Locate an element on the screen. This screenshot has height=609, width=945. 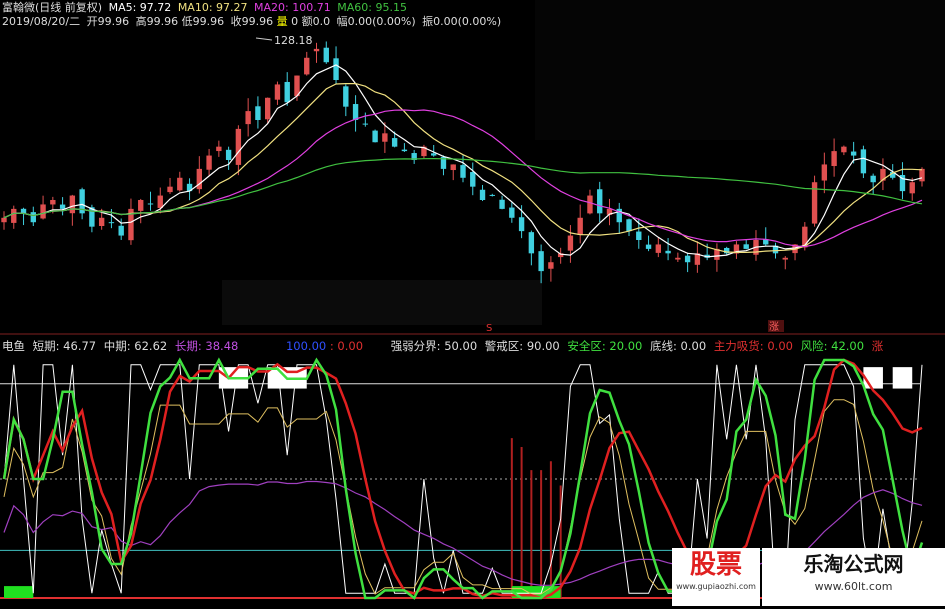
divide-value: 强弱分界: 50.00 is located at coordinates (434, 346).